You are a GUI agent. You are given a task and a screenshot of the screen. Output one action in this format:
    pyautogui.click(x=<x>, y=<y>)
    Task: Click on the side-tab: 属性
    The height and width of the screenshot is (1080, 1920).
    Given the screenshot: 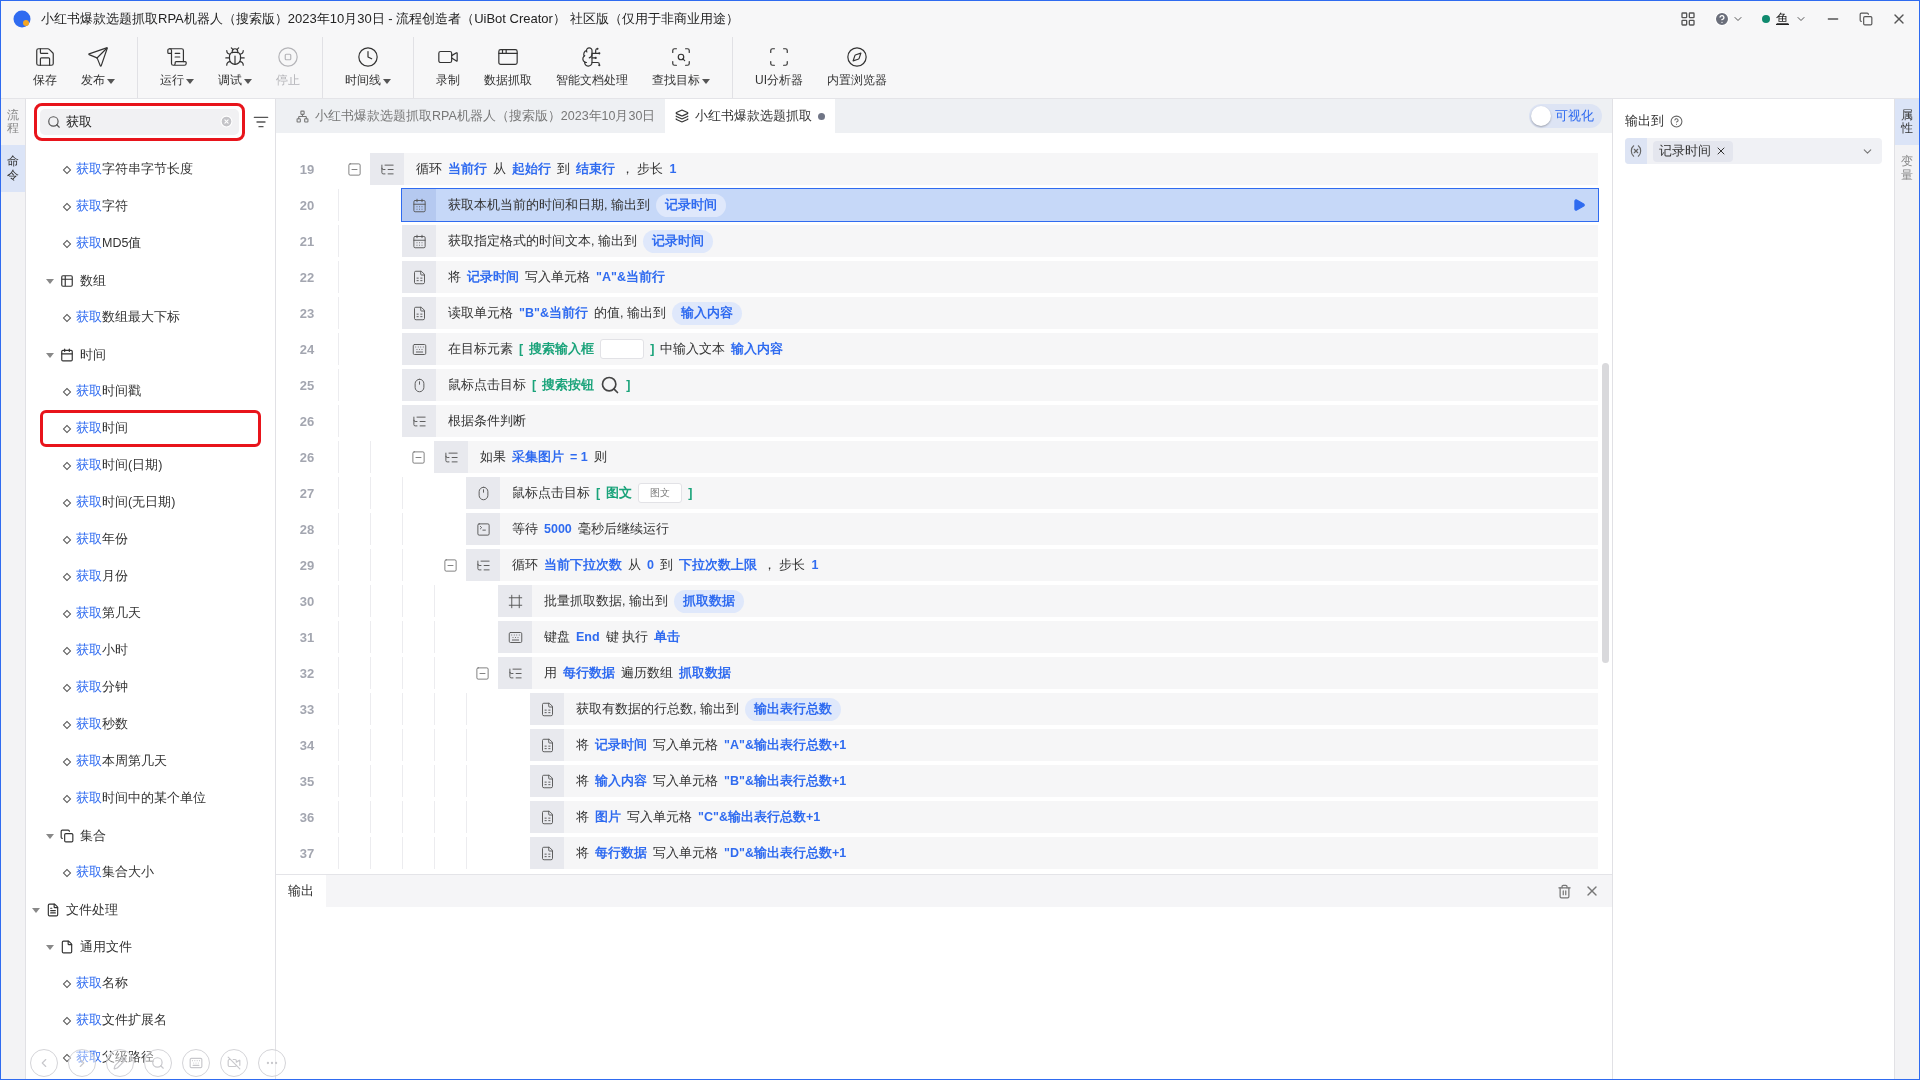 What is the action you would take?
    pyautogui.click(x=1907, y=122)
    